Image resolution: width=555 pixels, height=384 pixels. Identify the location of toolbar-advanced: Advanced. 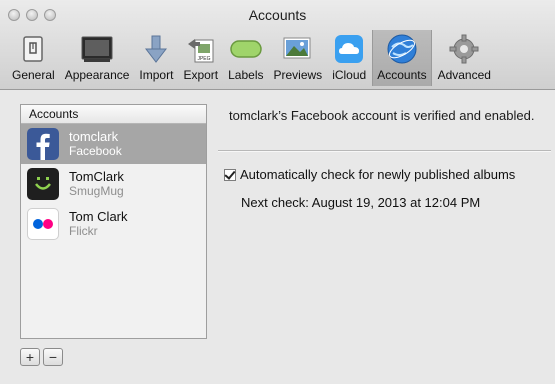
(464, 58).